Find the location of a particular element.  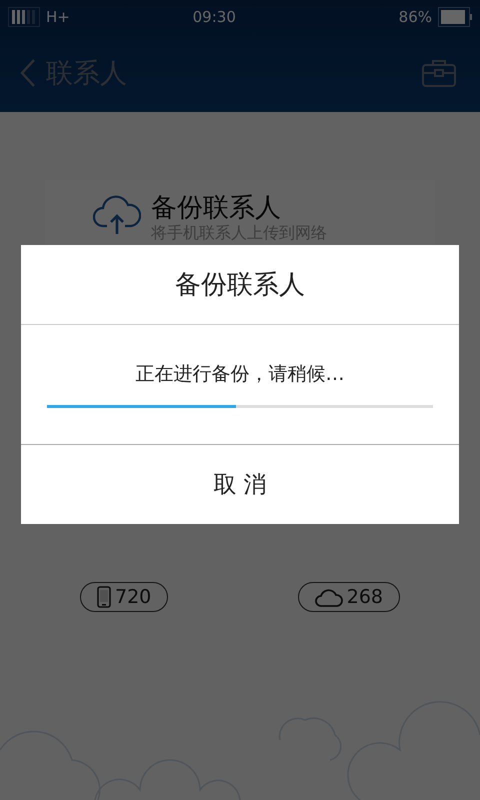

signal-icon is located at coordinates (24, 17).